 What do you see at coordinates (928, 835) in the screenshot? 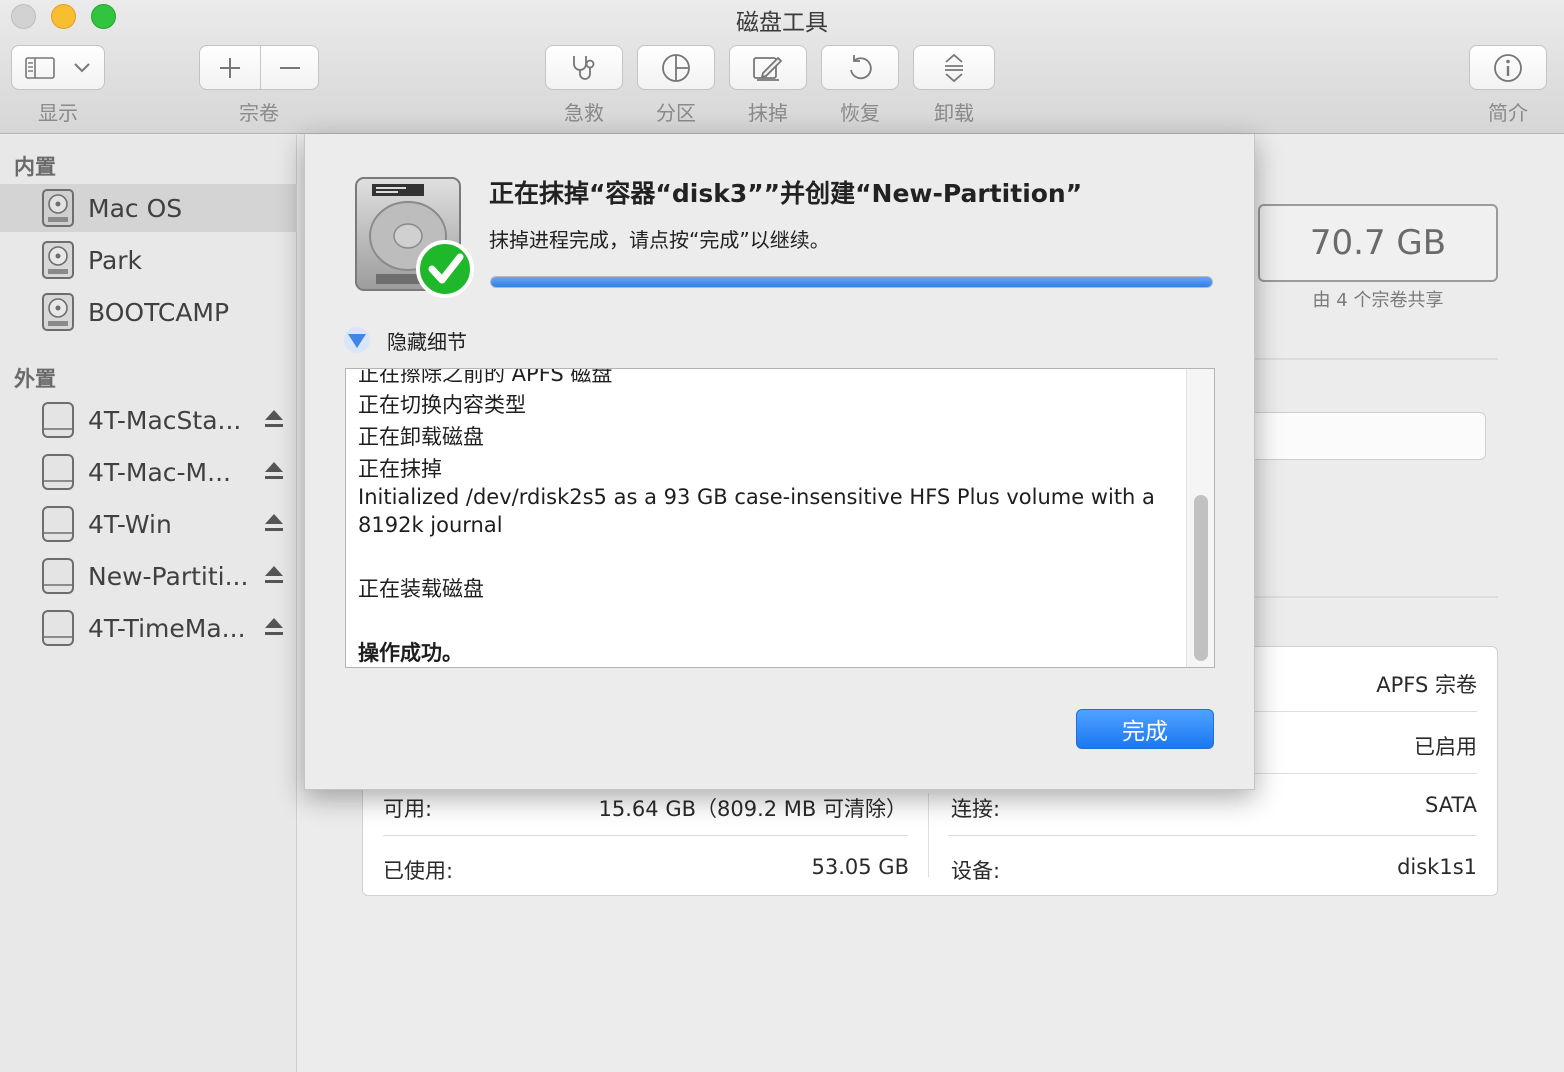
I see `column-divider` at bounding box center [928, 835].